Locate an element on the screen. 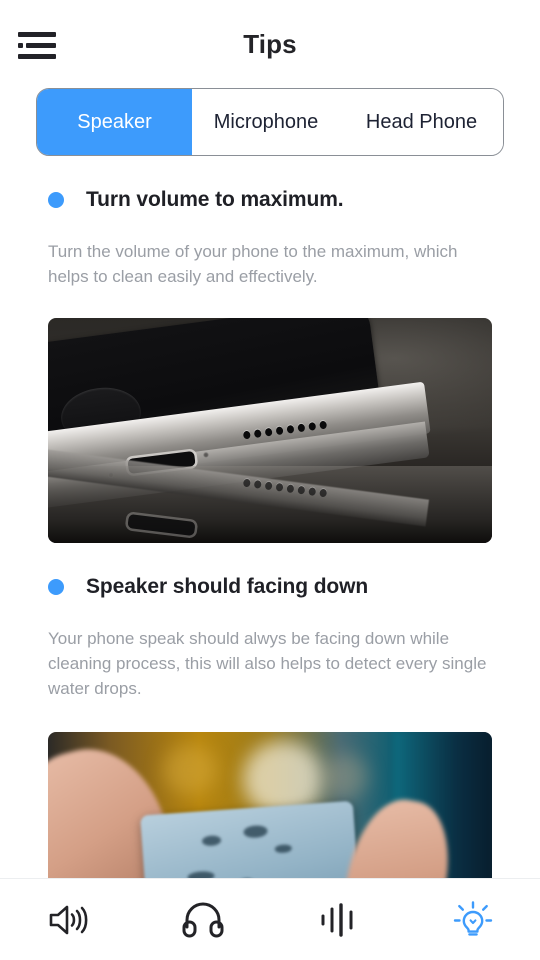 The image size is (540, 960). tab-speaker: Speaker is located at coordinates (114, 122).